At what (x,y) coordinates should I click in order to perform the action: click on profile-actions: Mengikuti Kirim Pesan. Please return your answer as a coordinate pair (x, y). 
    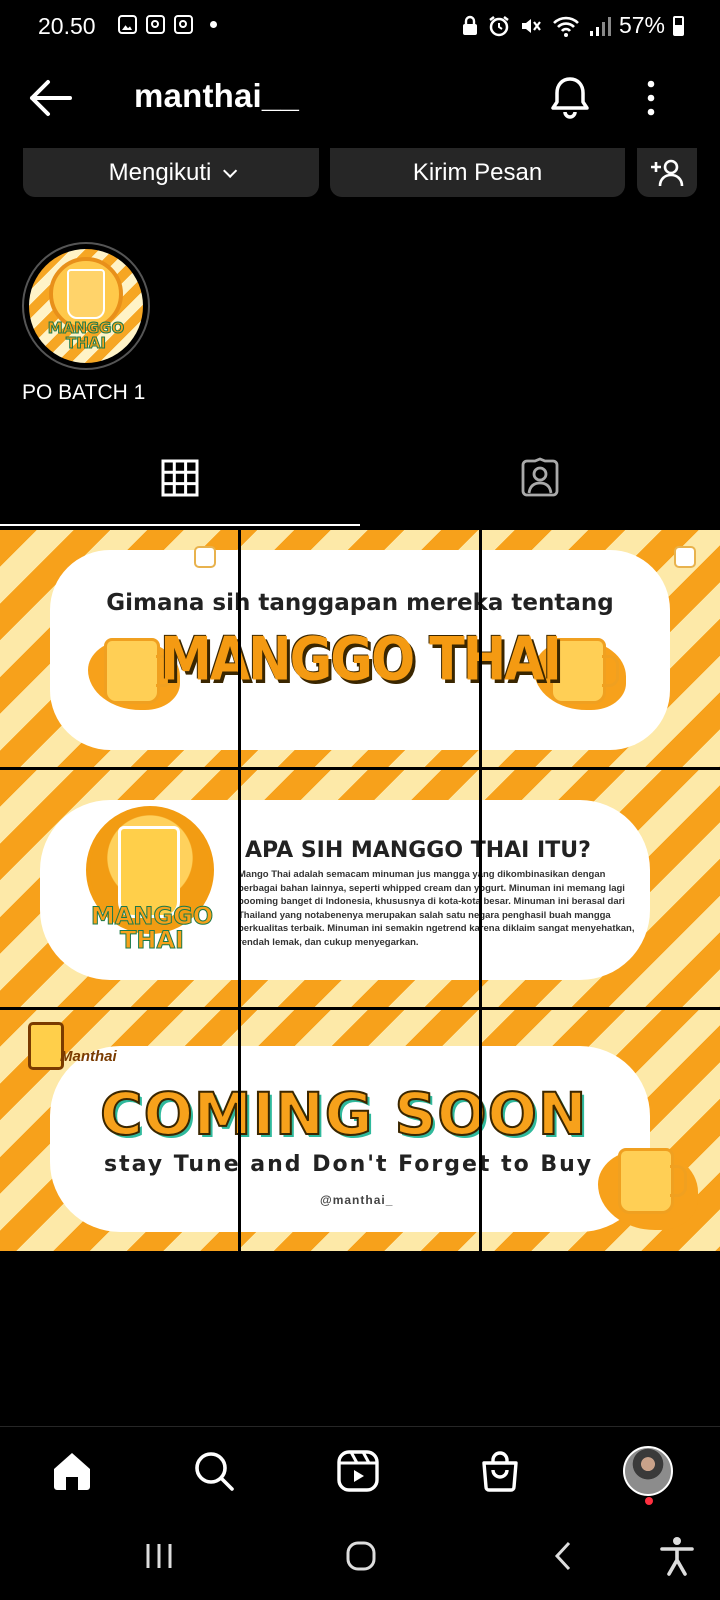
    Looking at the image, I should click on (360, 173).